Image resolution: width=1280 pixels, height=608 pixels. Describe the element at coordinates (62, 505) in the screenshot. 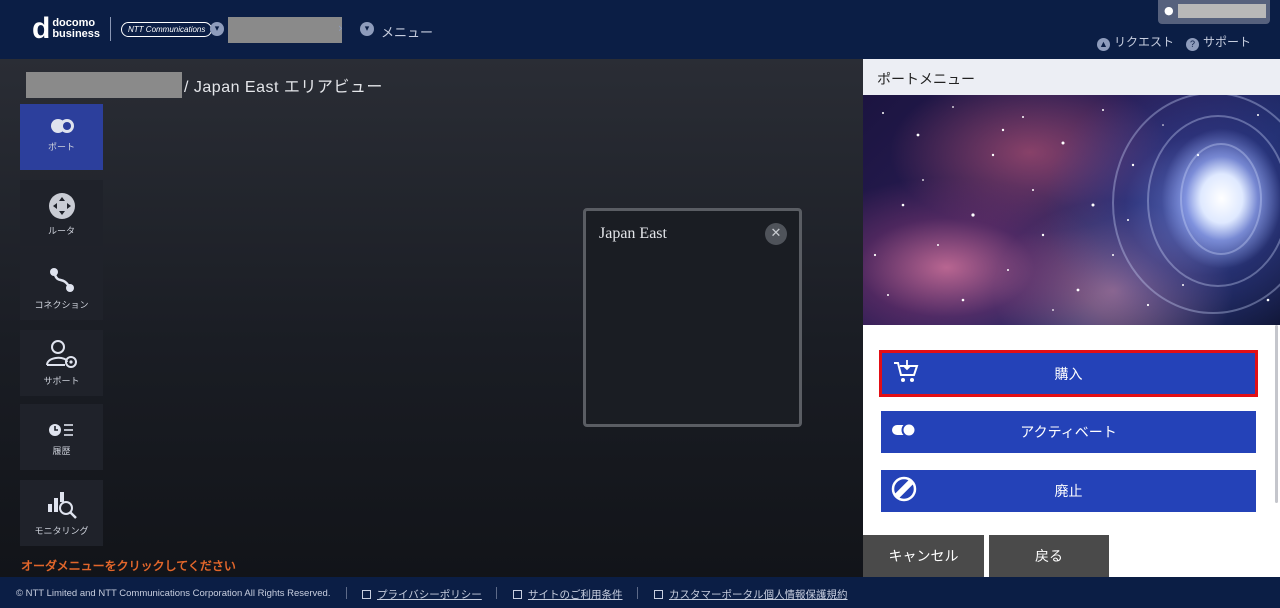

I see `monitoring-icon` at that location.